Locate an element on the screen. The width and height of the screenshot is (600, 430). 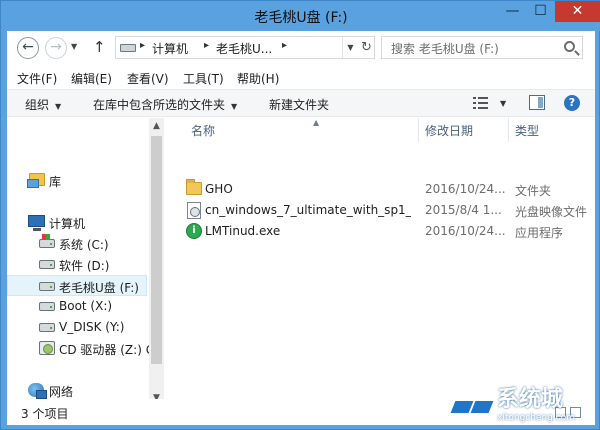
nav-item-library: 库 is located at coordinates (77, 180).